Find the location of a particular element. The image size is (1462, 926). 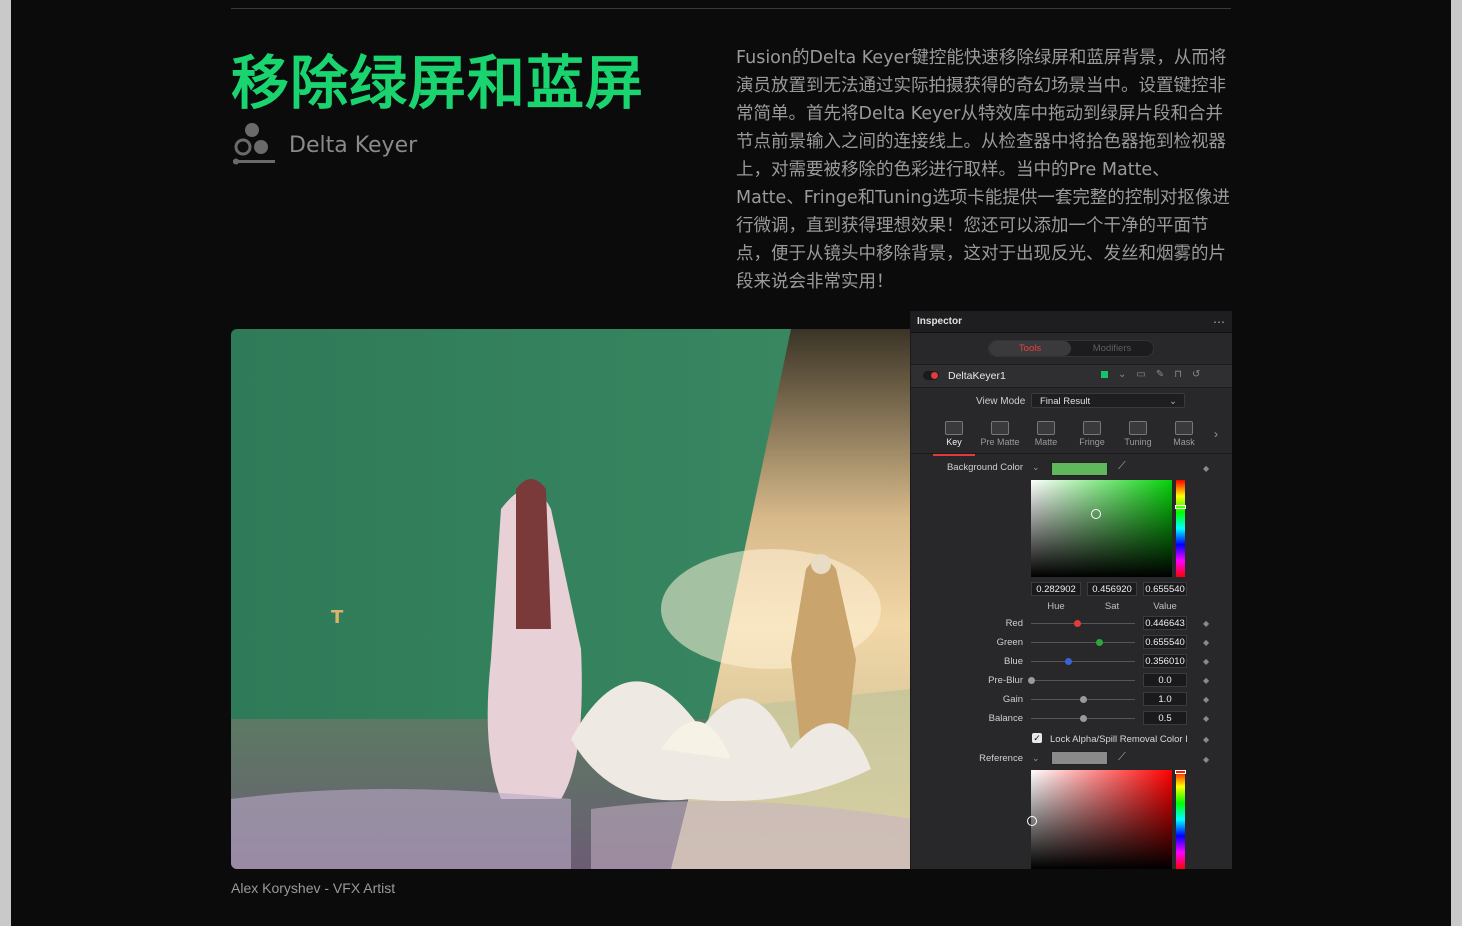

param-value-input: 0.5 is located at coordinates (1165, 718).